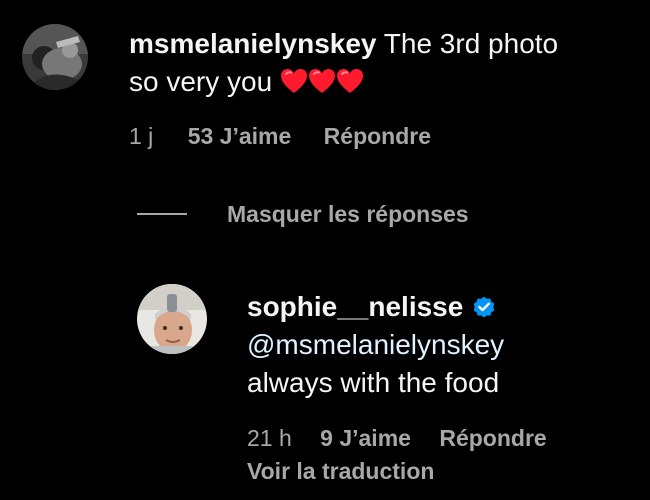 This screenshot has width=650, height=500. Describe the element at coordinates (141, 136) in the screenshot. I see `comment-timestamp: 1 j` at that location.